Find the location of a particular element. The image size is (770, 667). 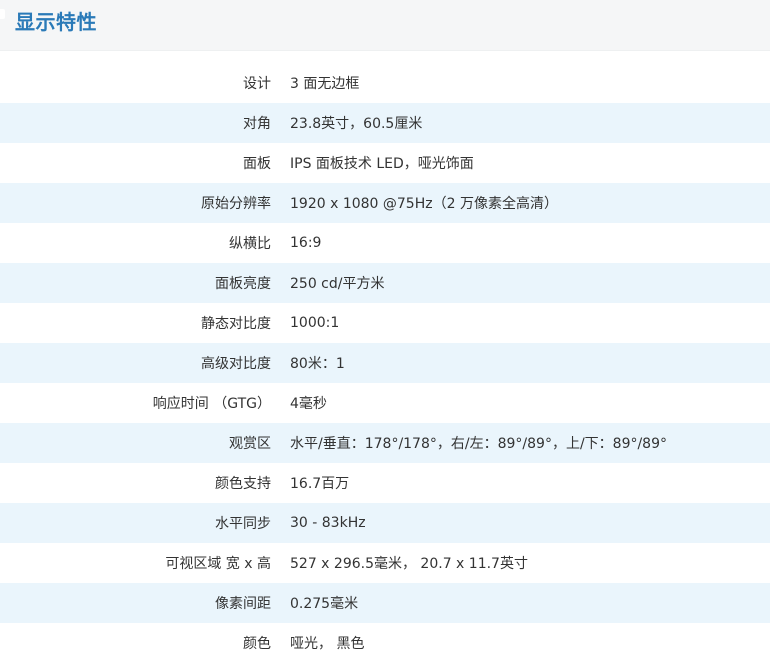

spec-row-viewable-area: 可视区域 宽 x 高 527 x 296.5毫米， 20.7 x 11.7英寸 is located at coordinates (385, 563).